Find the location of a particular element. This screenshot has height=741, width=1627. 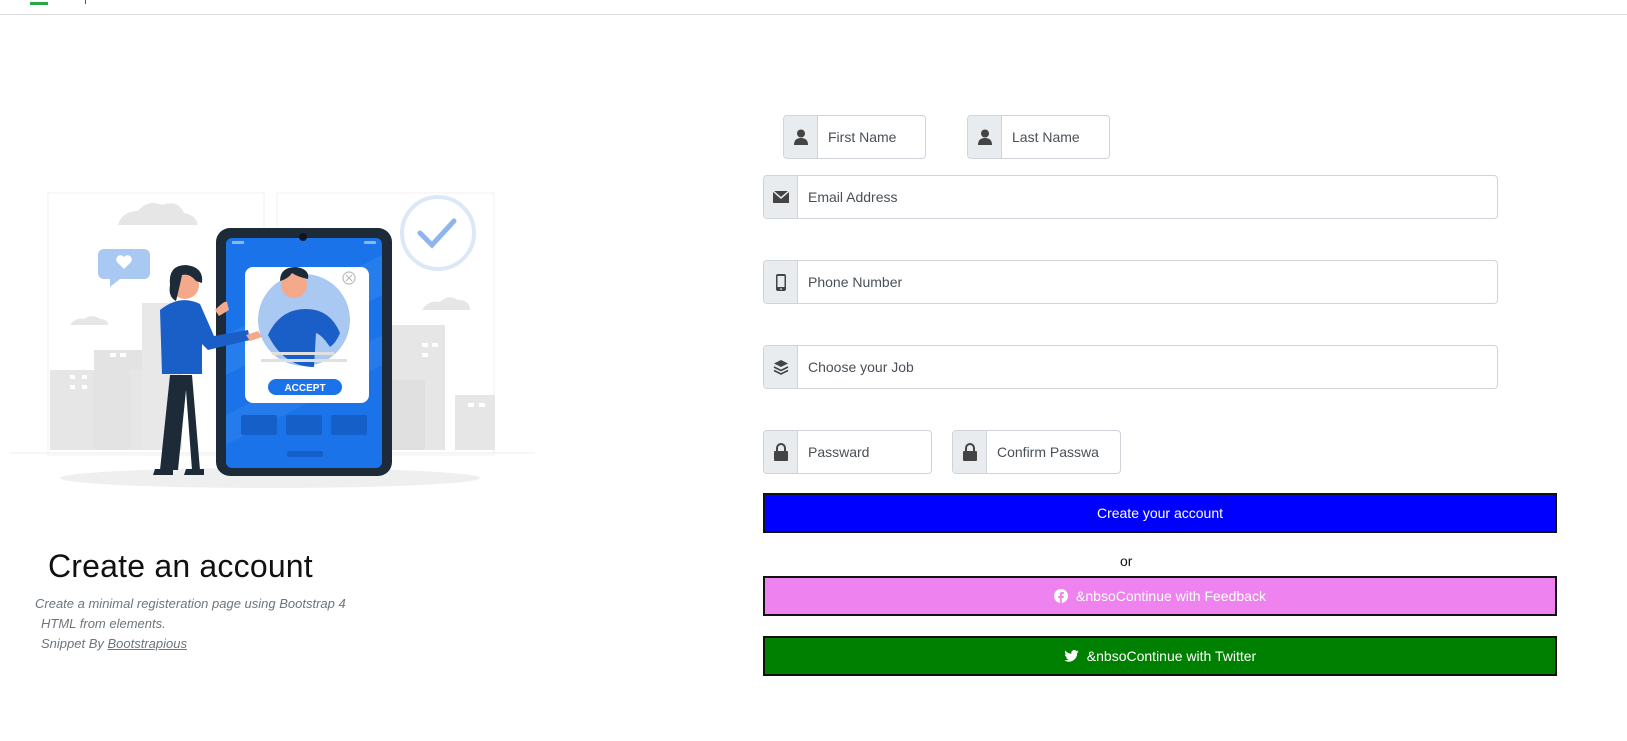

email-field is located at coordinates (1147, 197).